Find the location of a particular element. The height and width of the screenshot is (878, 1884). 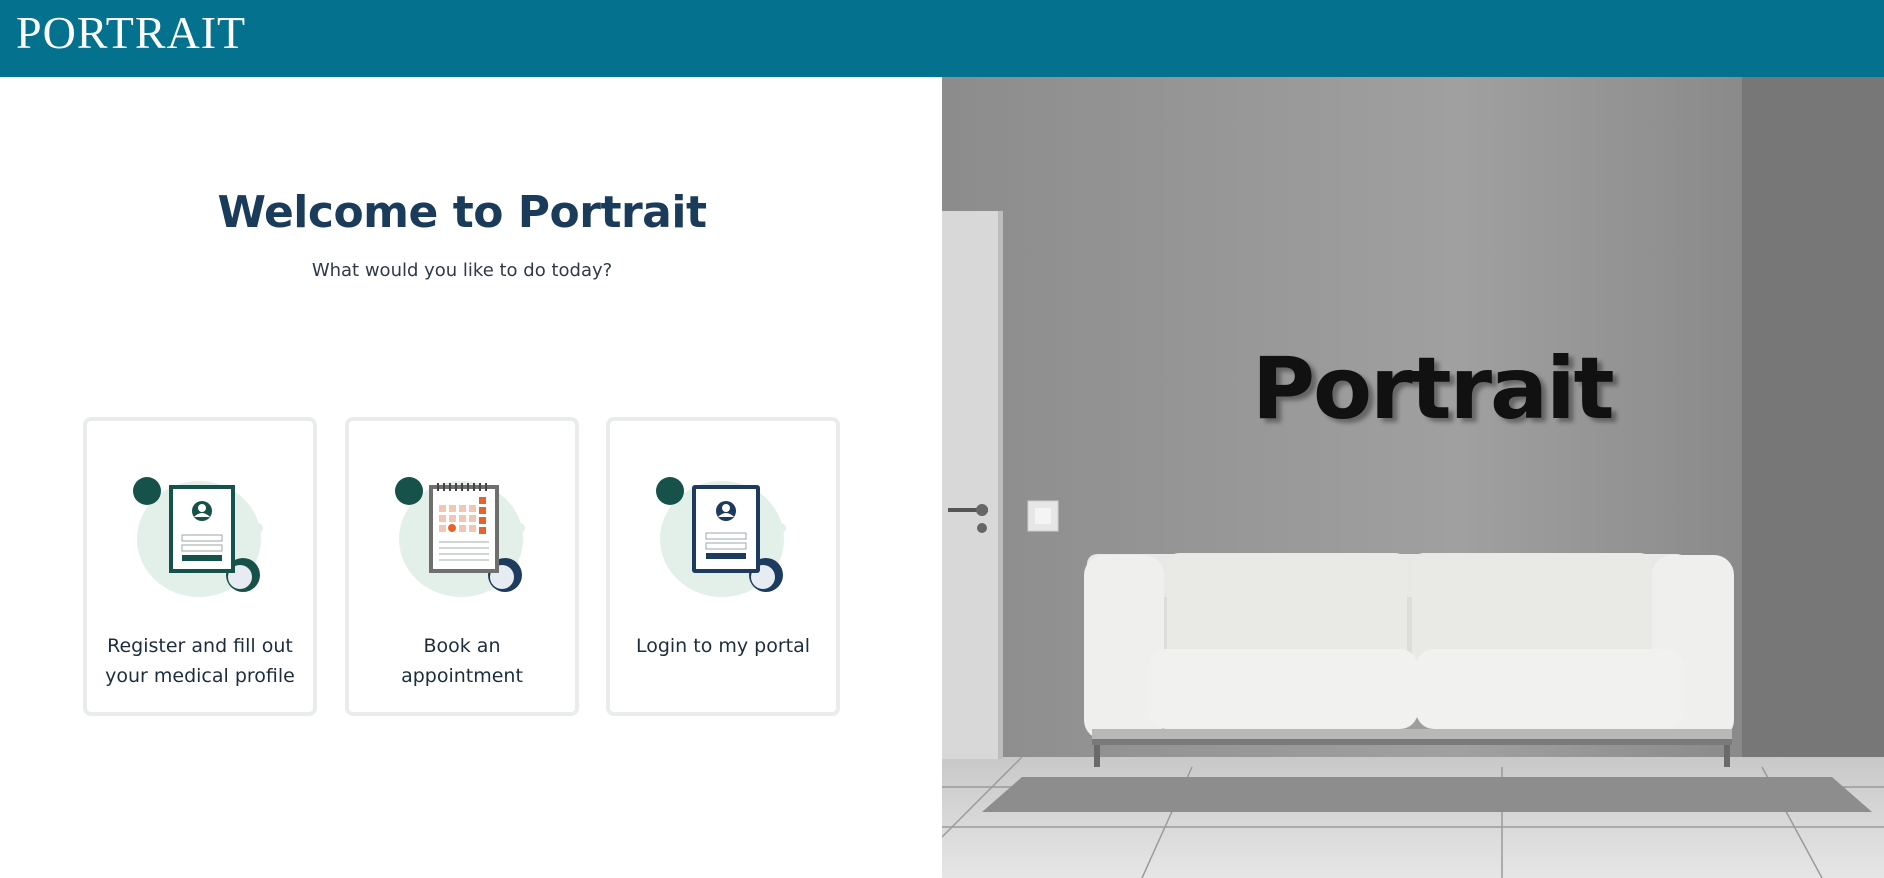

register-card-label-line1: Register and fill out is located at coordinates (200, 646).